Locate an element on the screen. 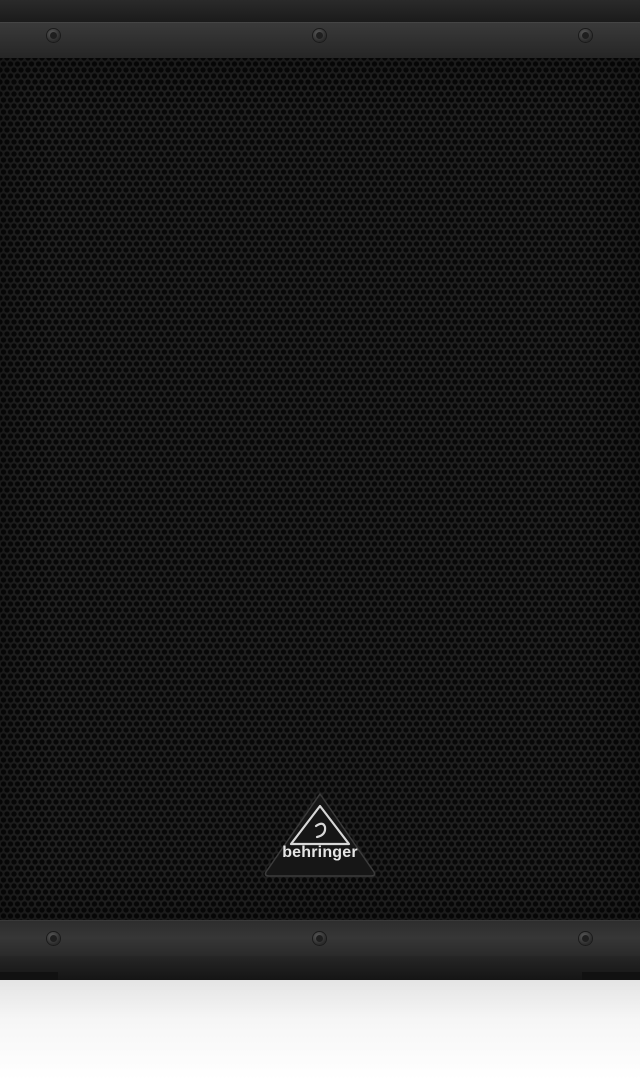  screw-bottom-right is located at coordinates (585, 938).